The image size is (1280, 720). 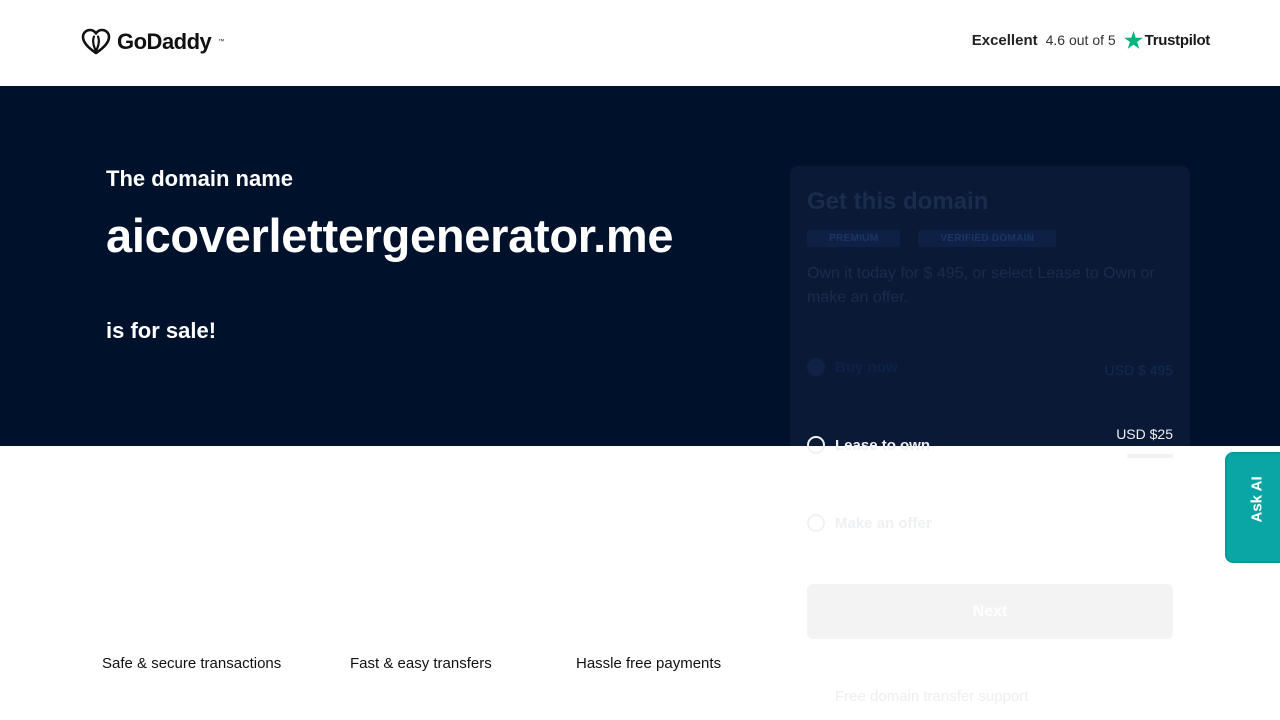 I want to click on option-buy-now: Buy now, so click(x=852, y=367).